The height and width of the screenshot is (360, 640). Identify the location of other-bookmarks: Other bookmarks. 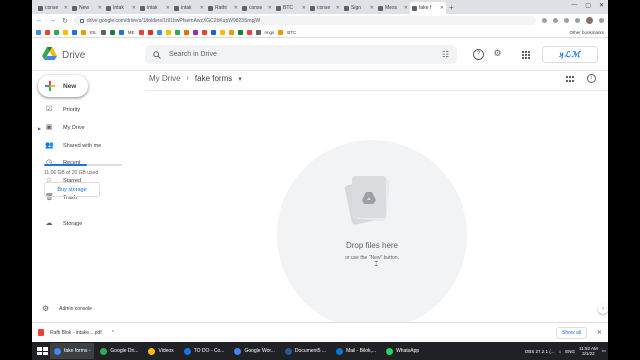
(586, 32).